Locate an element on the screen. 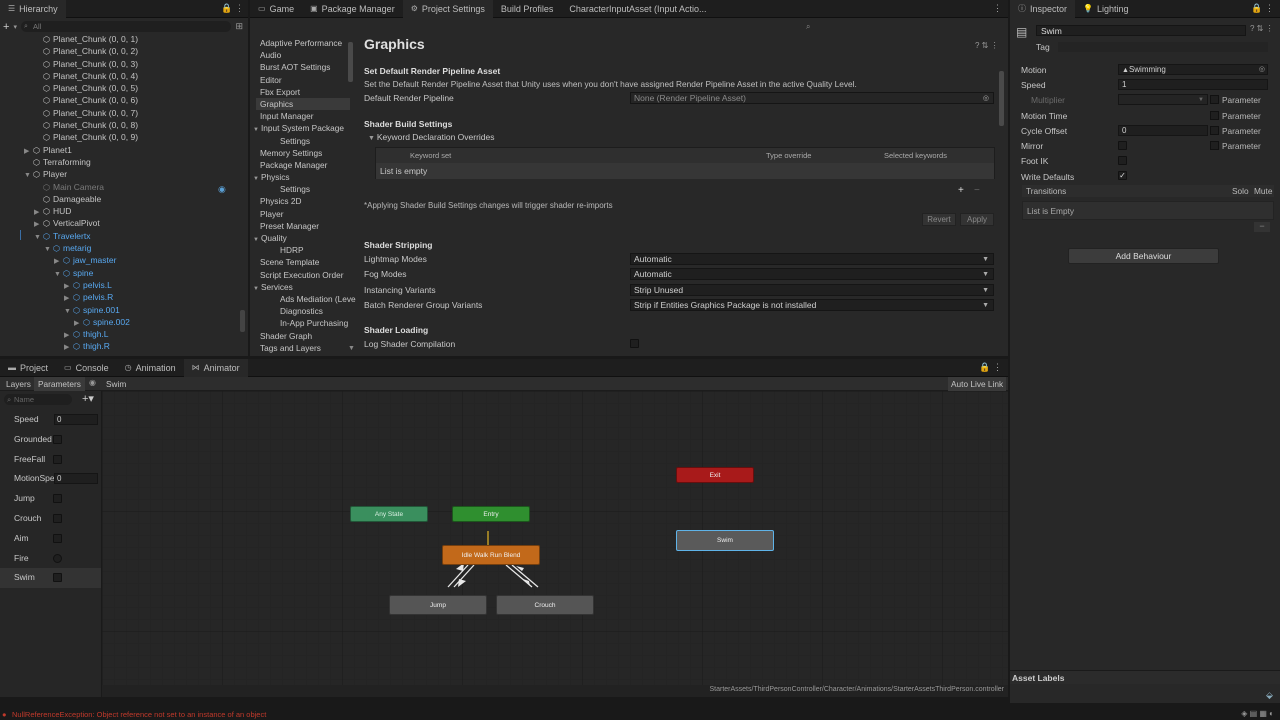 This screenshot has width=1280, height=720. hierarchy-item: ▶ ⬡ Planet1 is located at coordinates (120, 150).